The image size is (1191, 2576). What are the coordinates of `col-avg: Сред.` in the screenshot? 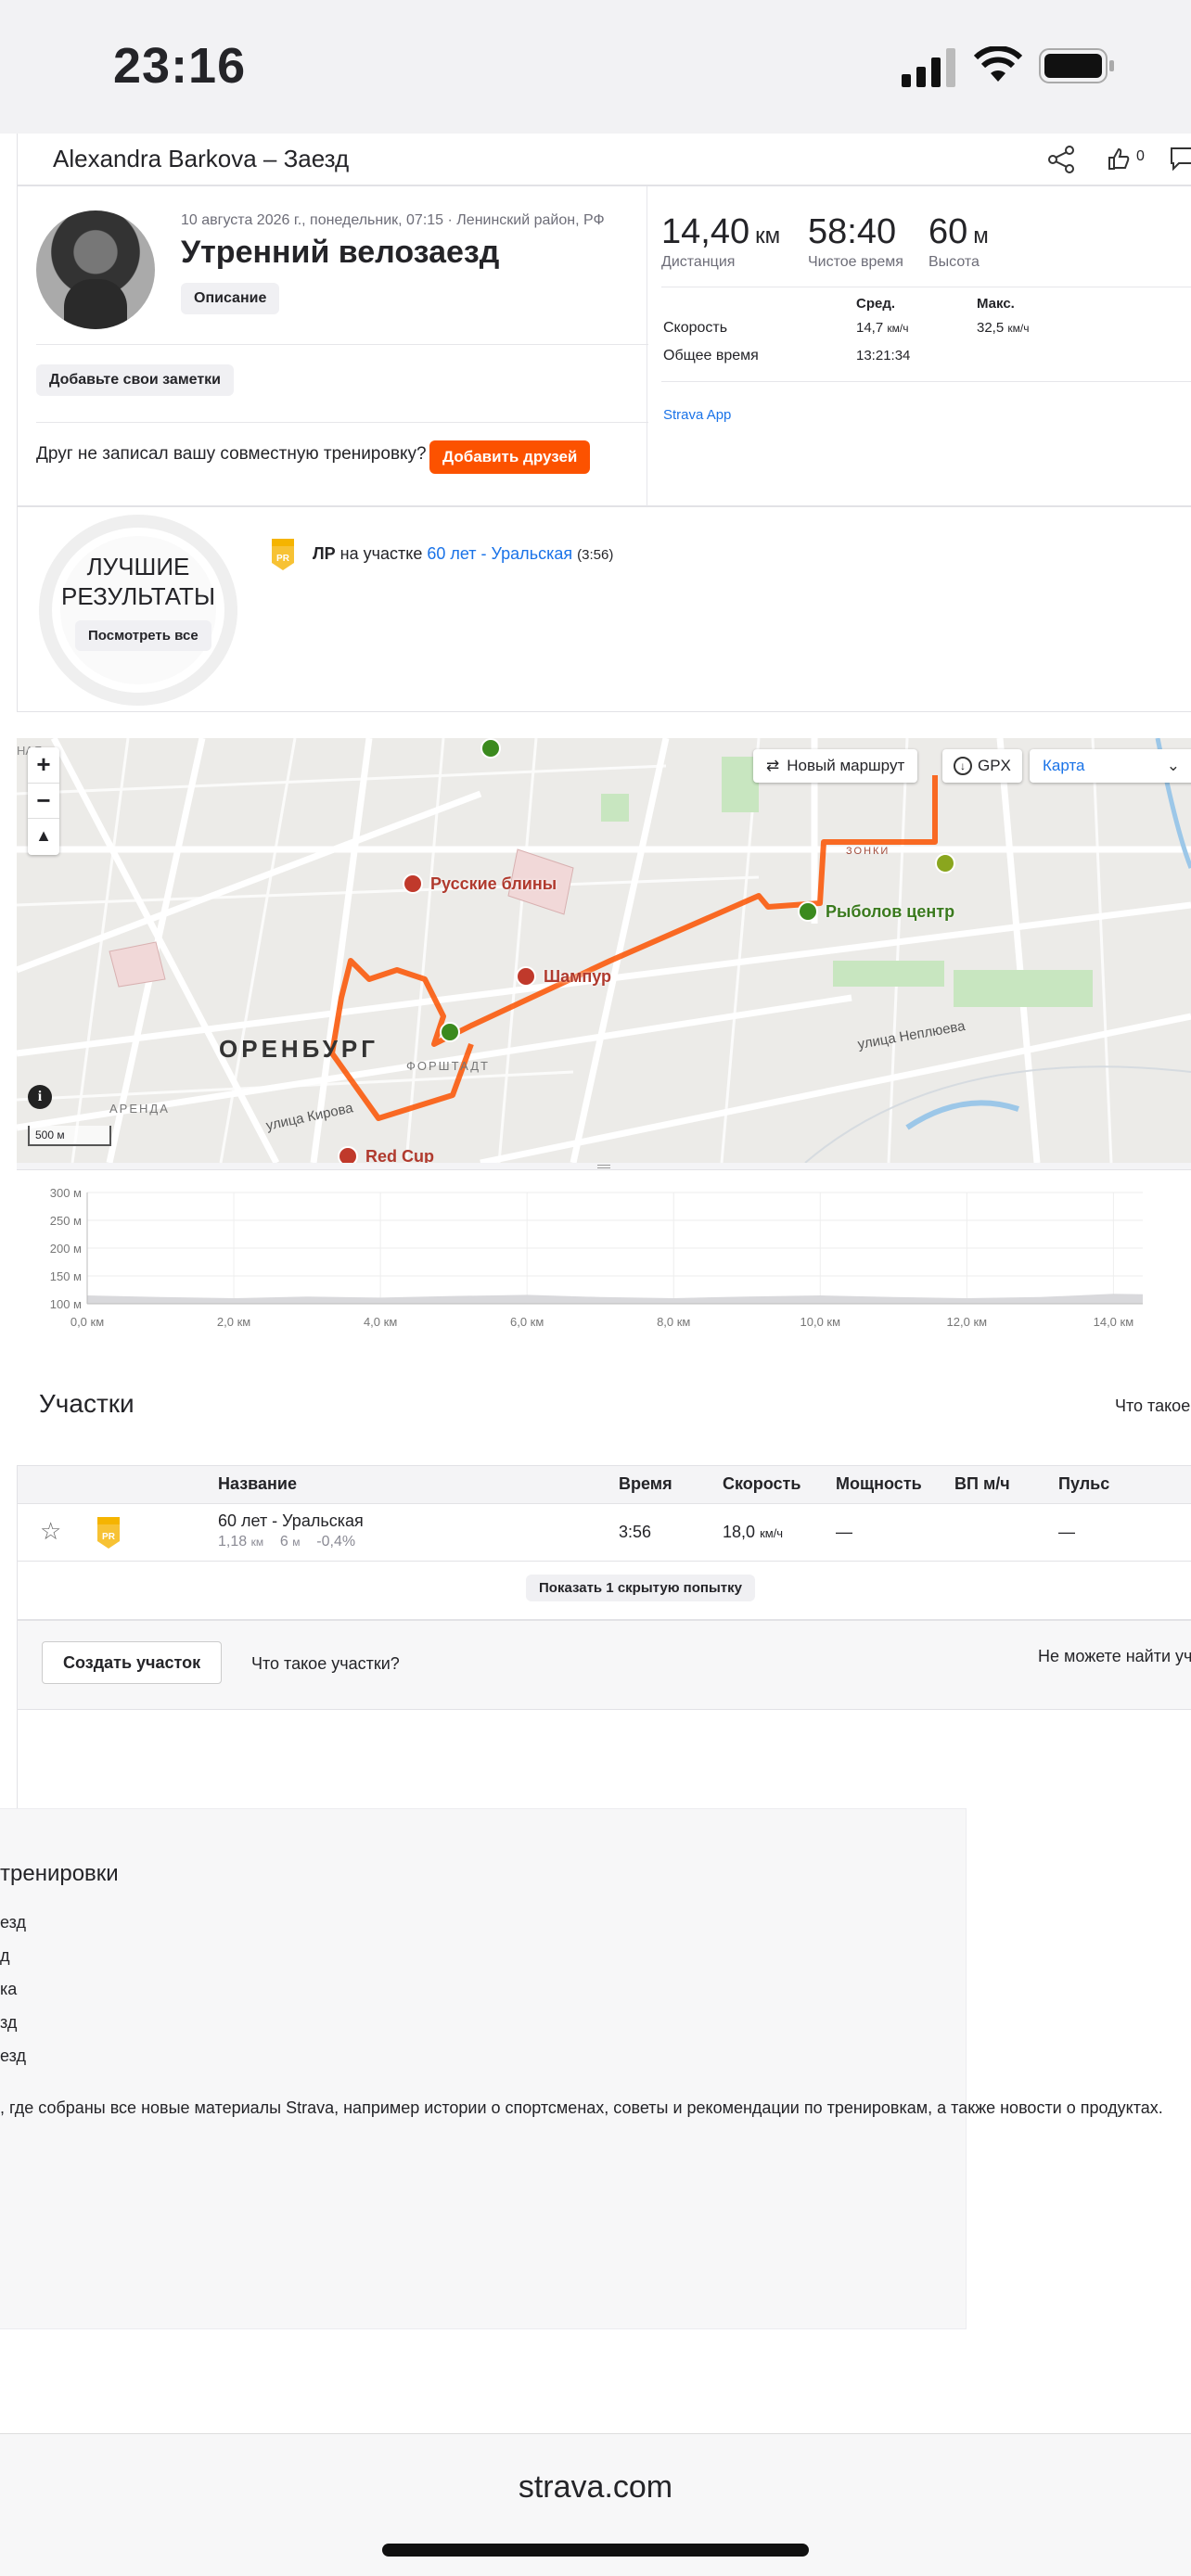 It's located at (876, 304).